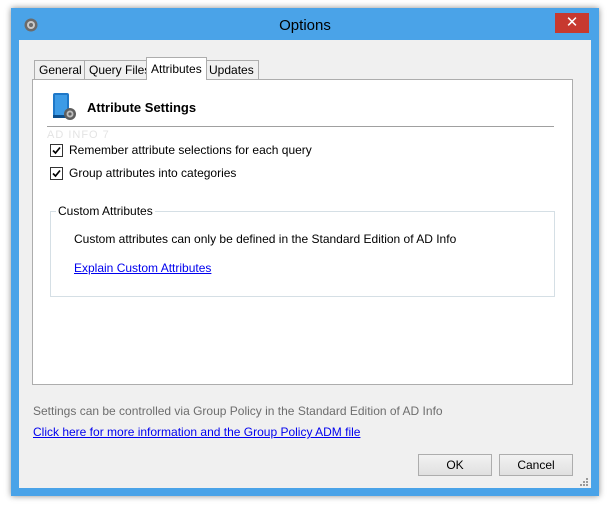 The image size is (614, 516). I want to click on resize-grip-icon, so click(584, 481).